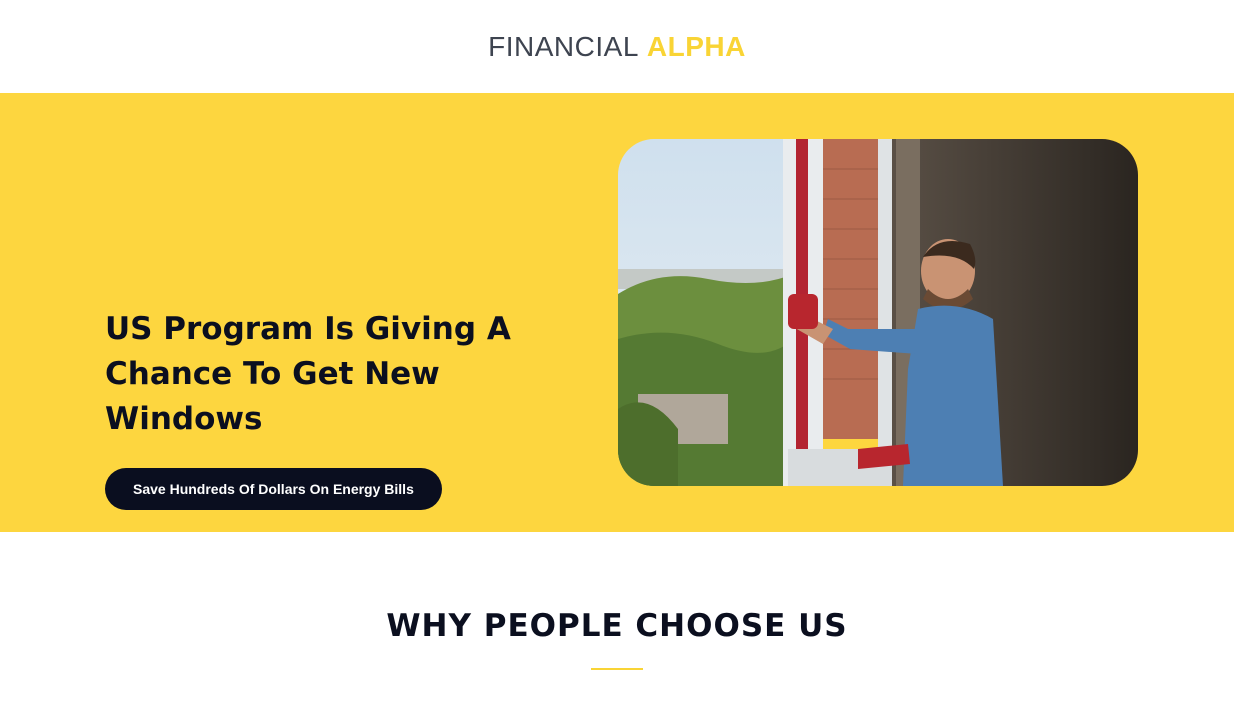 The height and width of the screenshot is (711, 1234). I want to click on site-header: FINANCIAL ALPHA, so click(617, 46).